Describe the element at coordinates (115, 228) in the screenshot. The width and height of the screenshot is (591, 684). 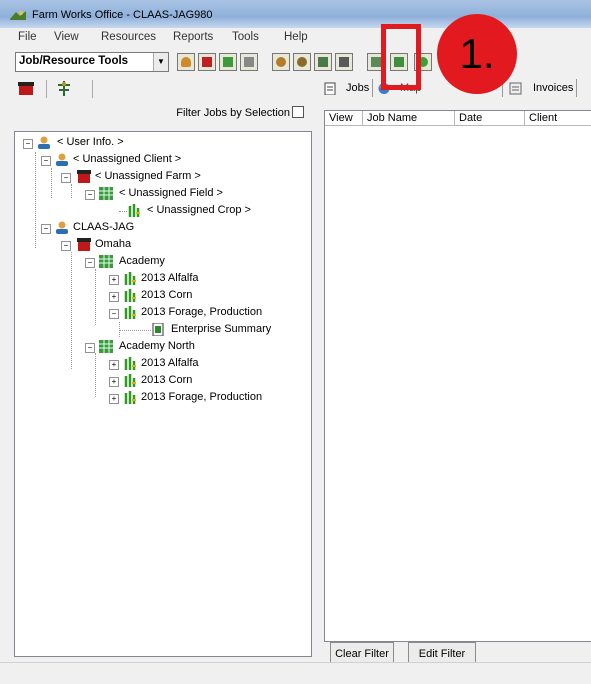
I see `tree-node-claas-jag: − CLAAS-JAG` at that location.